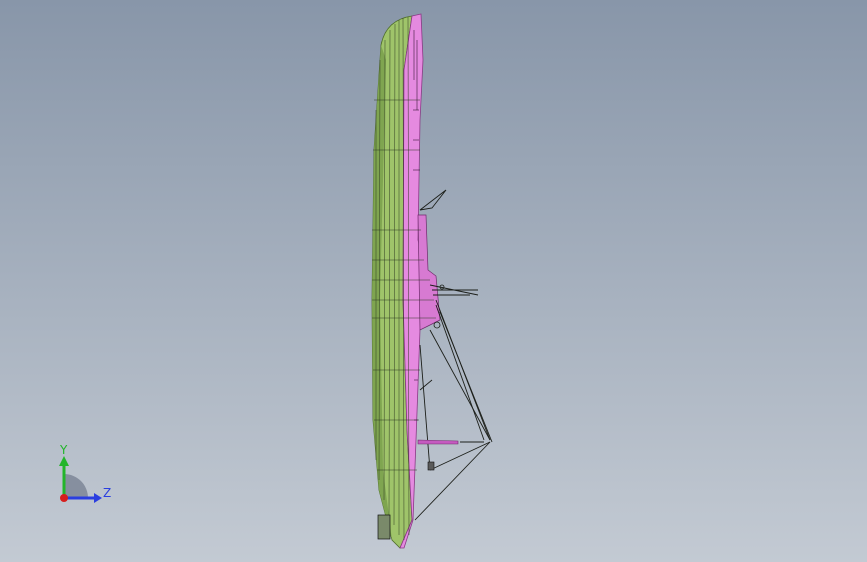 The height and width of the screenshot is (562, 867). I want to click on triad-x-axis-dot, so click(64, 498).